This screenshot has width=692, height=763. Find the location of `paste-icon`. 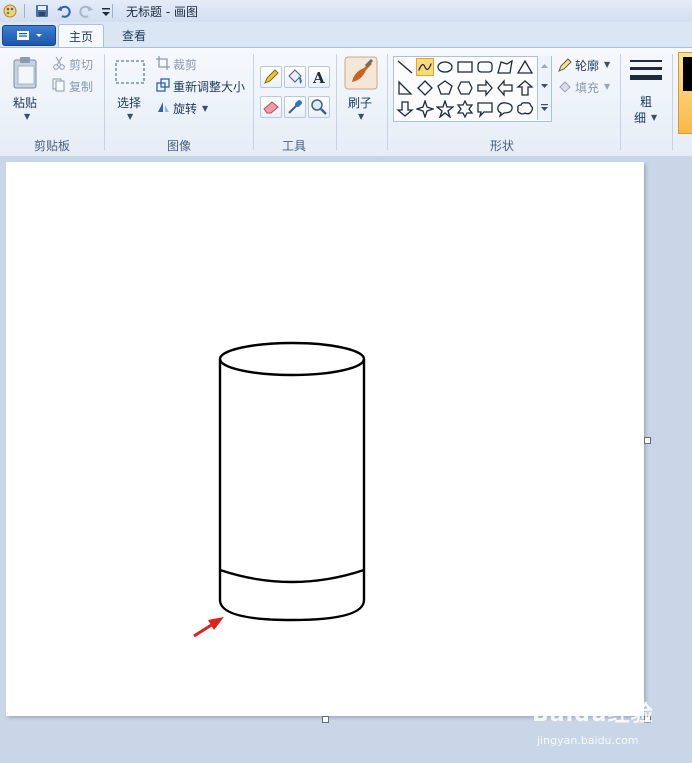

paste-icon is located at coordinates (26, 73).